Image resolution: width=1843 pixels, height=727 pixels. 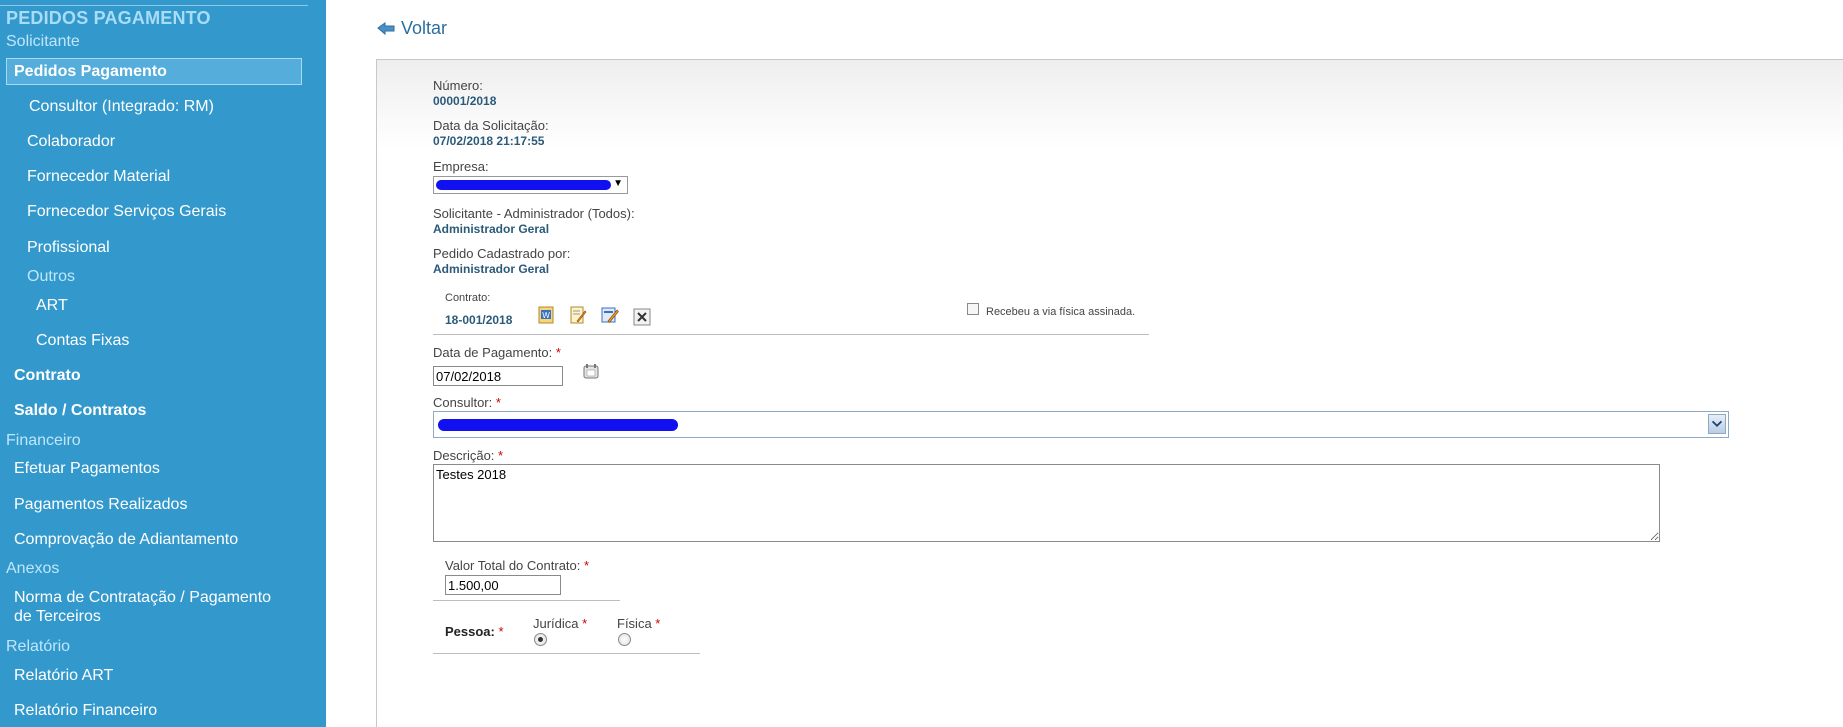 I want to click on svg-text: W, so click(x=546, y=315).